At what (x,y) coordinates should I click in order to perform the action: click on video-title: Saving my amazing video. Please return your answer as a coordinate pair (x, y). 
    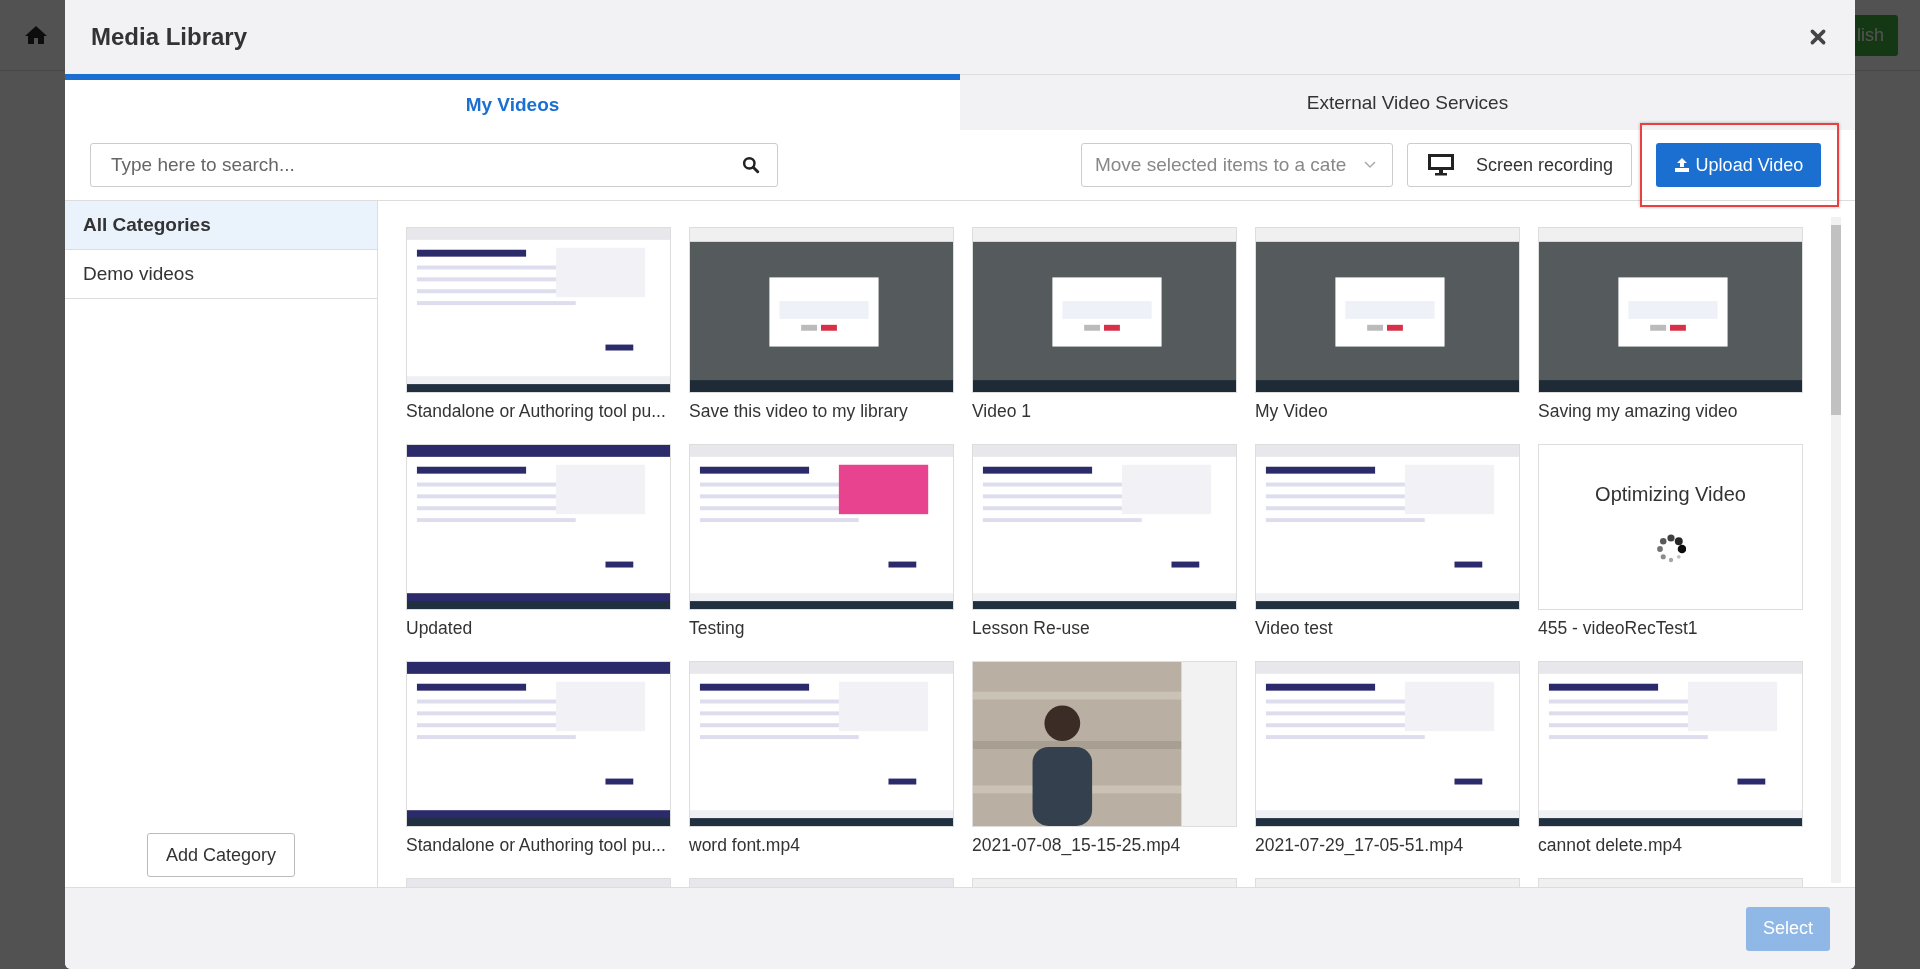
    Looking at the image, I should click on (1638, 411).